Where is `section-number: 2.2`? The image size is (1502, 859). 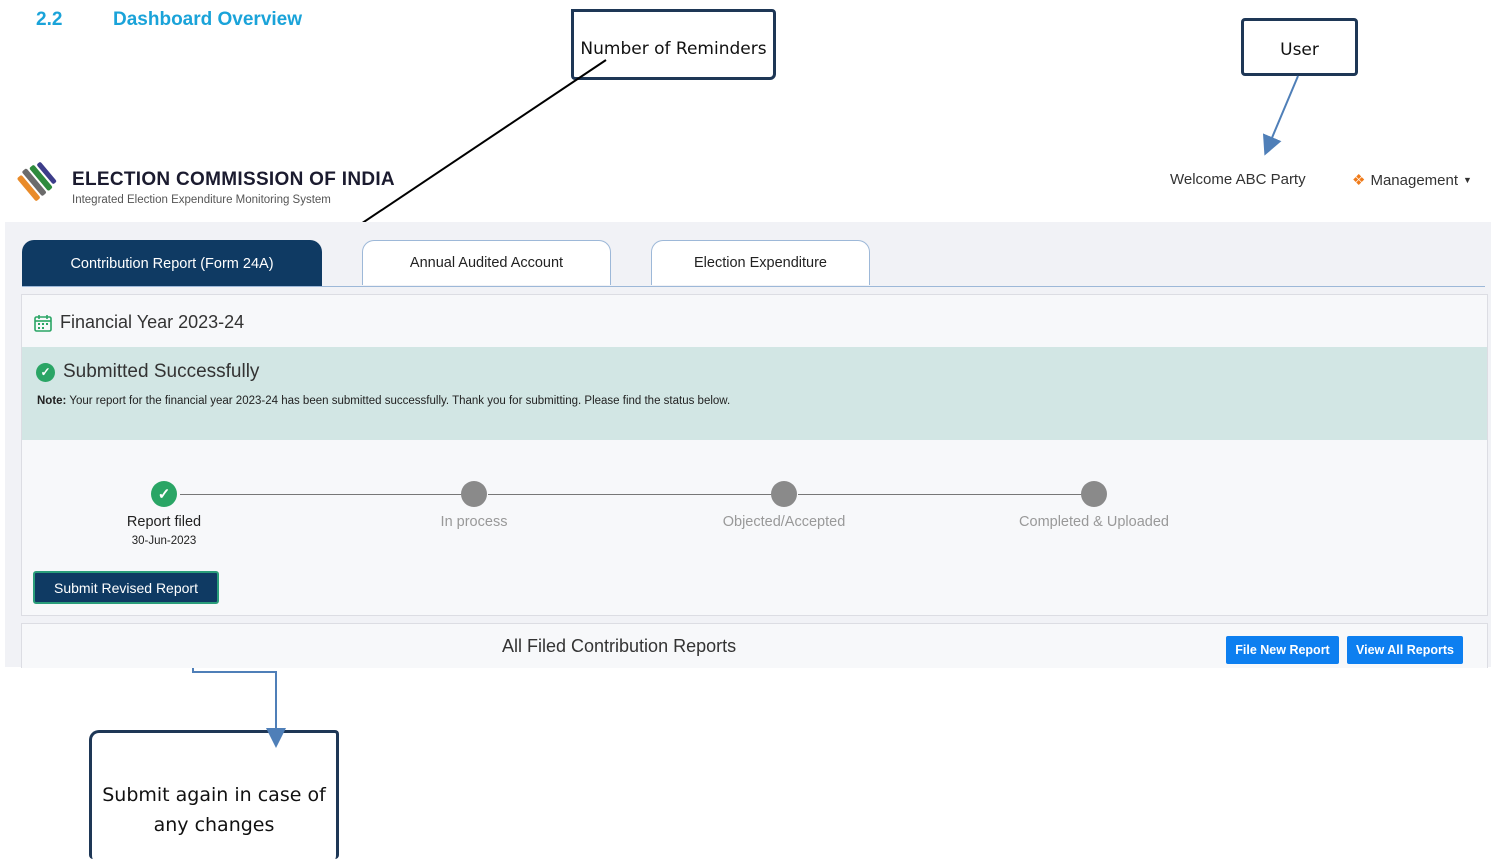
section-number: 2.2 is located at coordinates (49, 19).